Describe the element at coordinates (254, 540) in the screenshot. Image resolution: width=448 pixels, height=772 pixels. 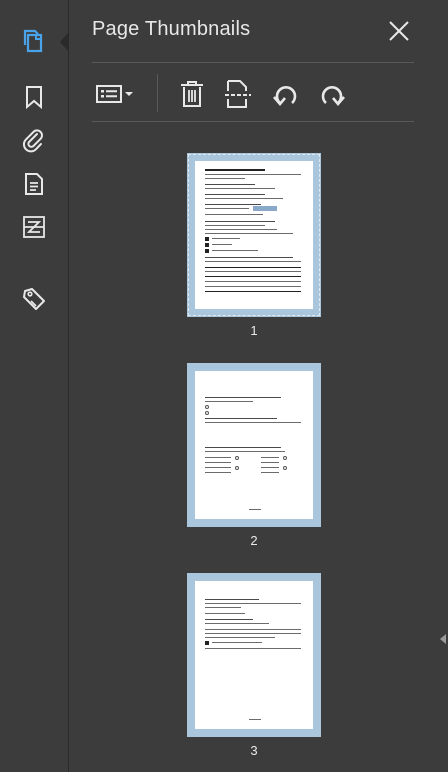
I see `page-number: 2` at that location.